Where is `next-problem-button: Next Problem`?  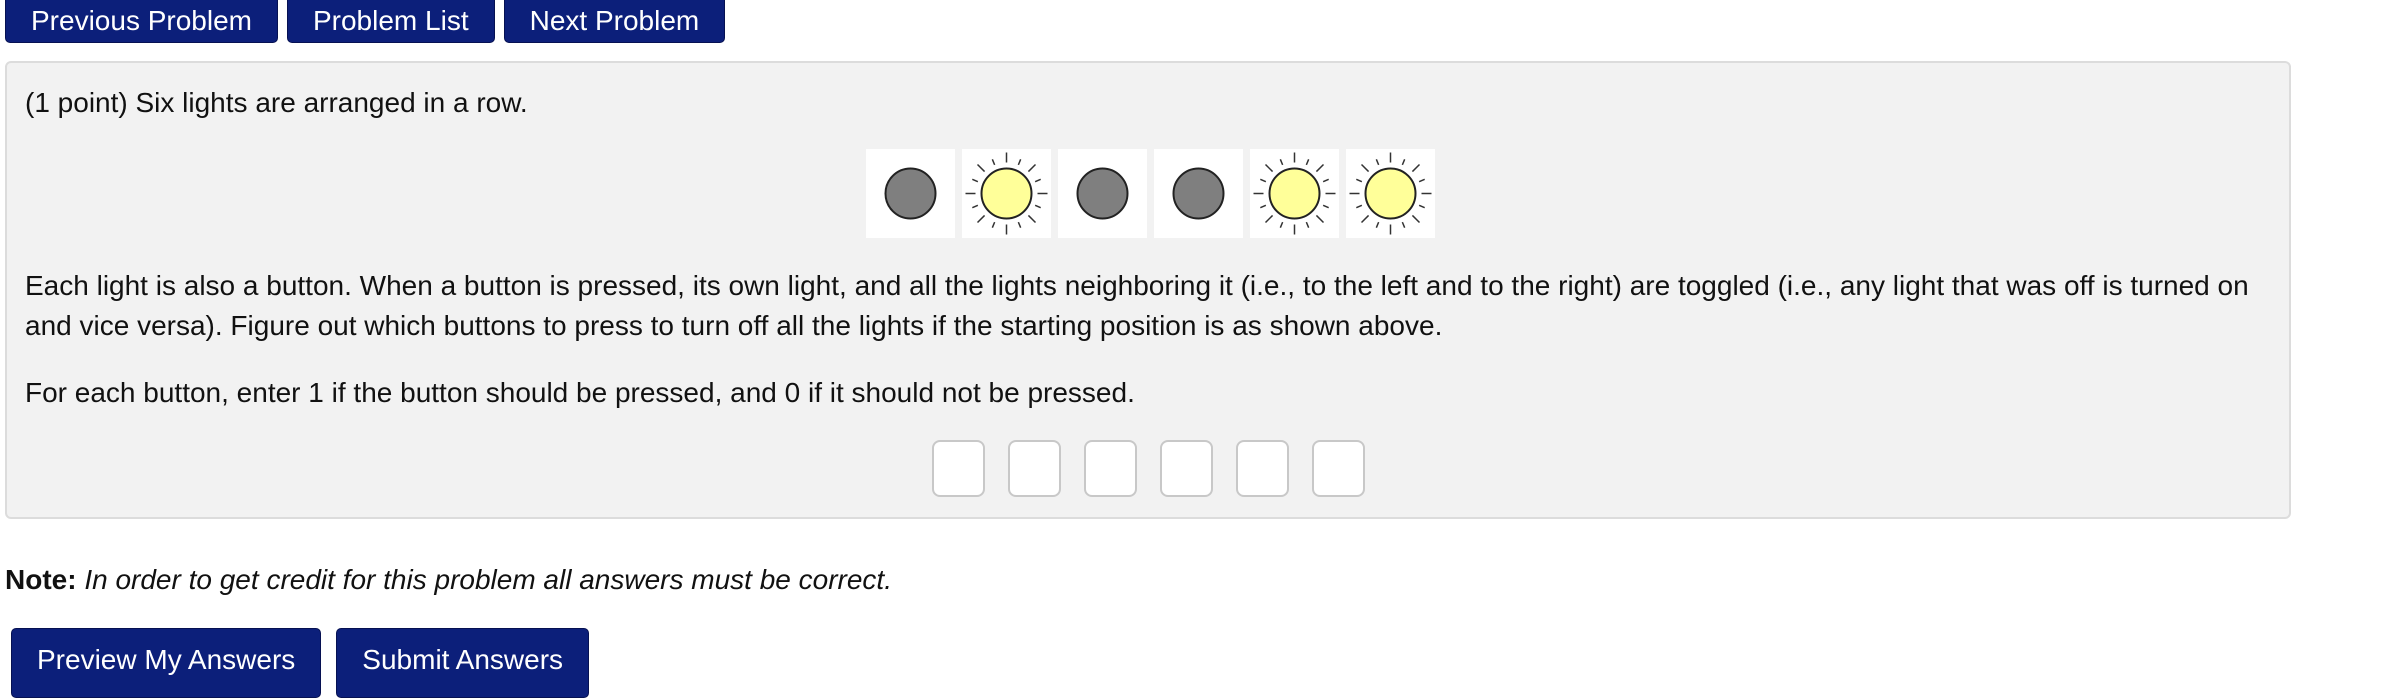
next-problem-button: Next Problem is located at coordinates (614, 21).